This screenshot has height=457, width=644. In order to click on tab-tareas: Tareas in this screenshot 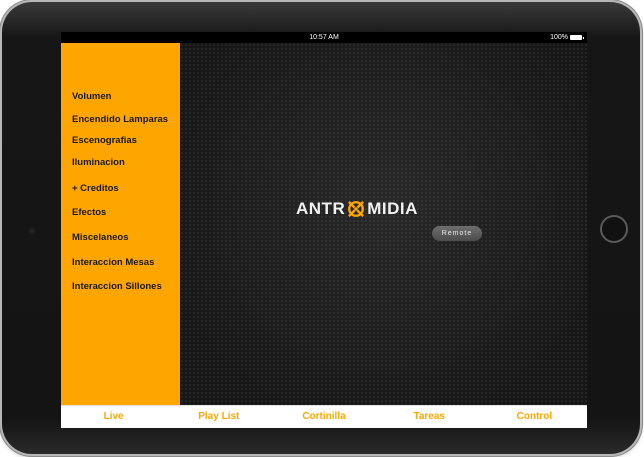, I will do `click(429, 417)`.